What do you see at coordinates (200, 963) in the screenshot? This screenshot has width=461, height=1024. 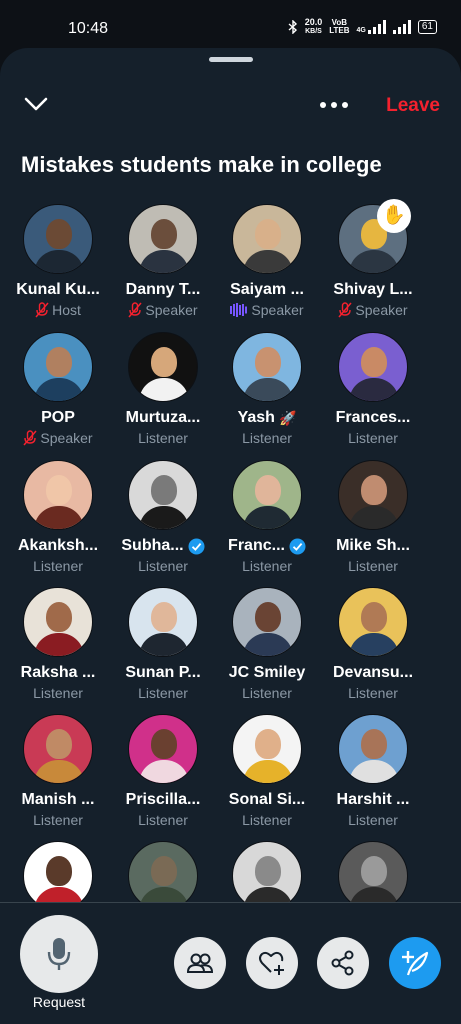 I see `people-button` at bounding box center [200, 963].